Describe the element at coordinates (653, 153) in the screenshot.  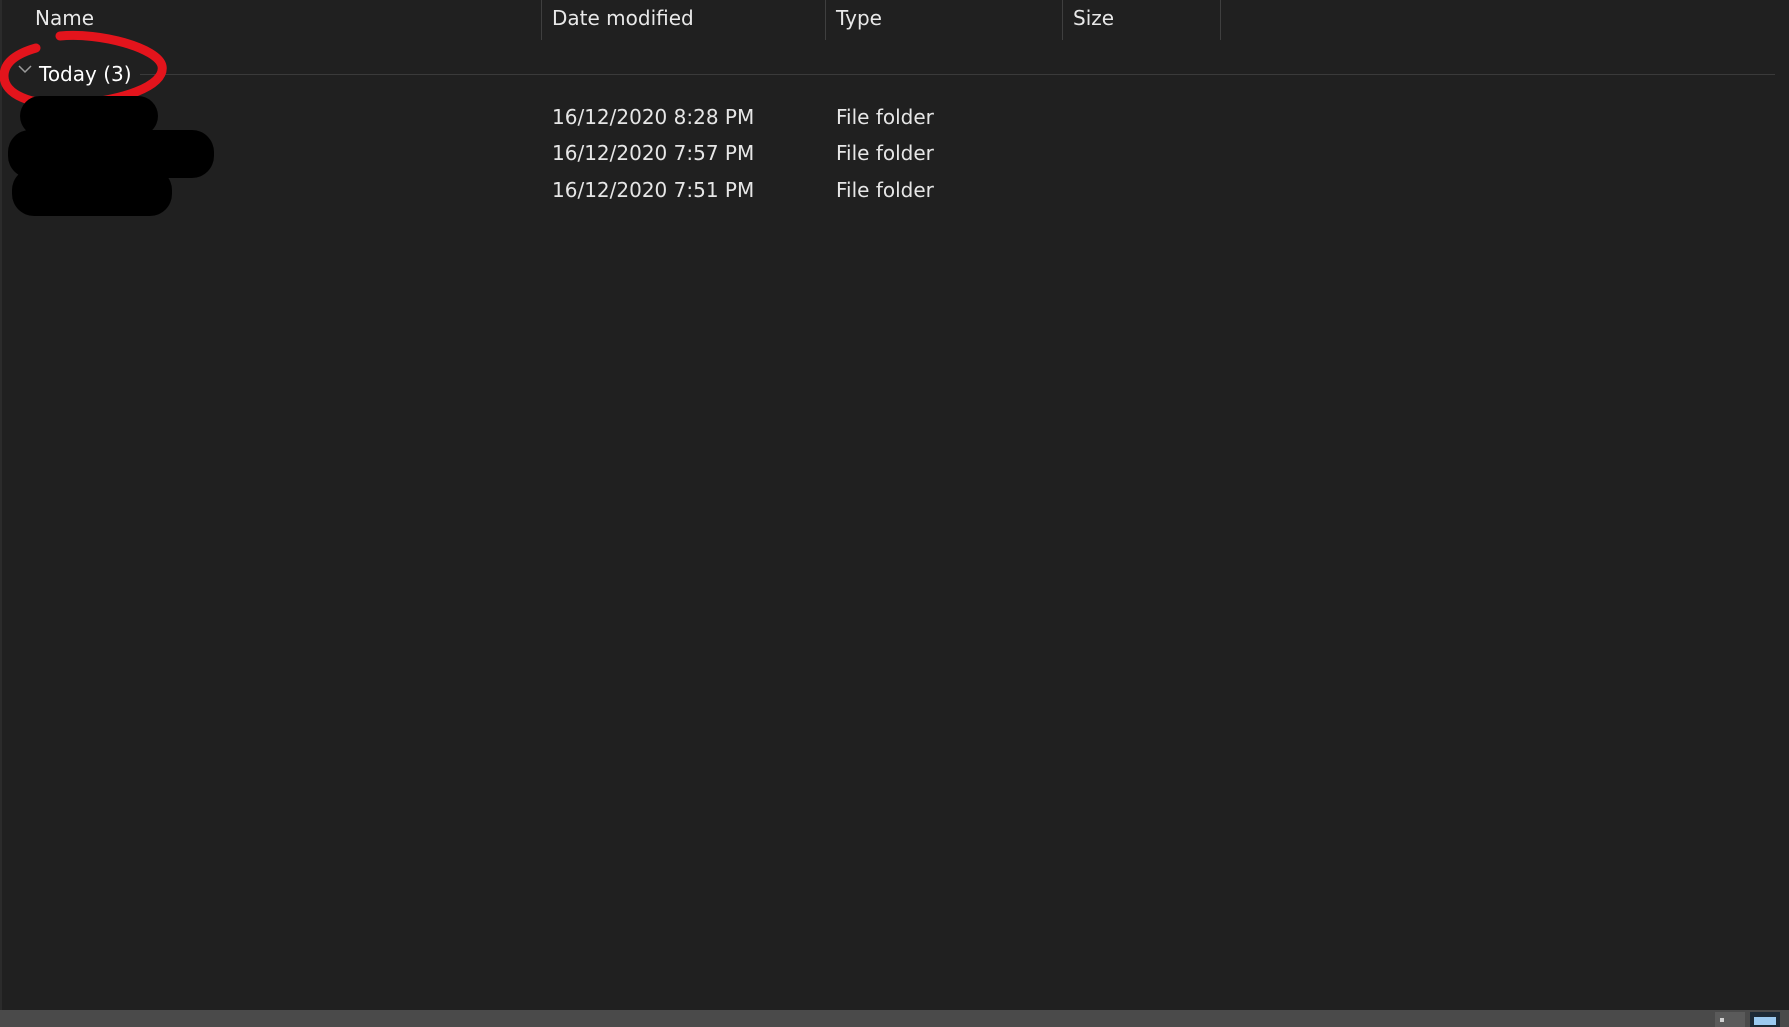
I see `file-date-modified: 16/12/2020 7:57 PM` at that location.